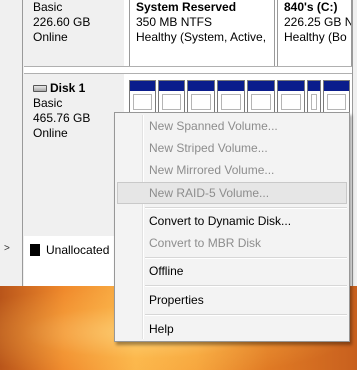 This screenshot has height=370, width=357. Describe the element at coordinates (48, 103) in the screenshot. I see `disk1-type: Basic` at that location.